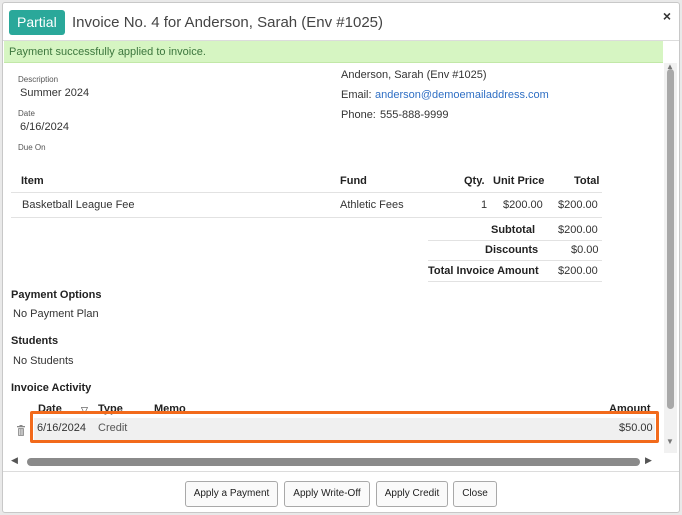 The width and height of the screenshot is (682, 515). What do you see at coordinates (513, 230) in the screenshot?
I see `subtotal-label: Subtotal` at bounding box center [513, 230].